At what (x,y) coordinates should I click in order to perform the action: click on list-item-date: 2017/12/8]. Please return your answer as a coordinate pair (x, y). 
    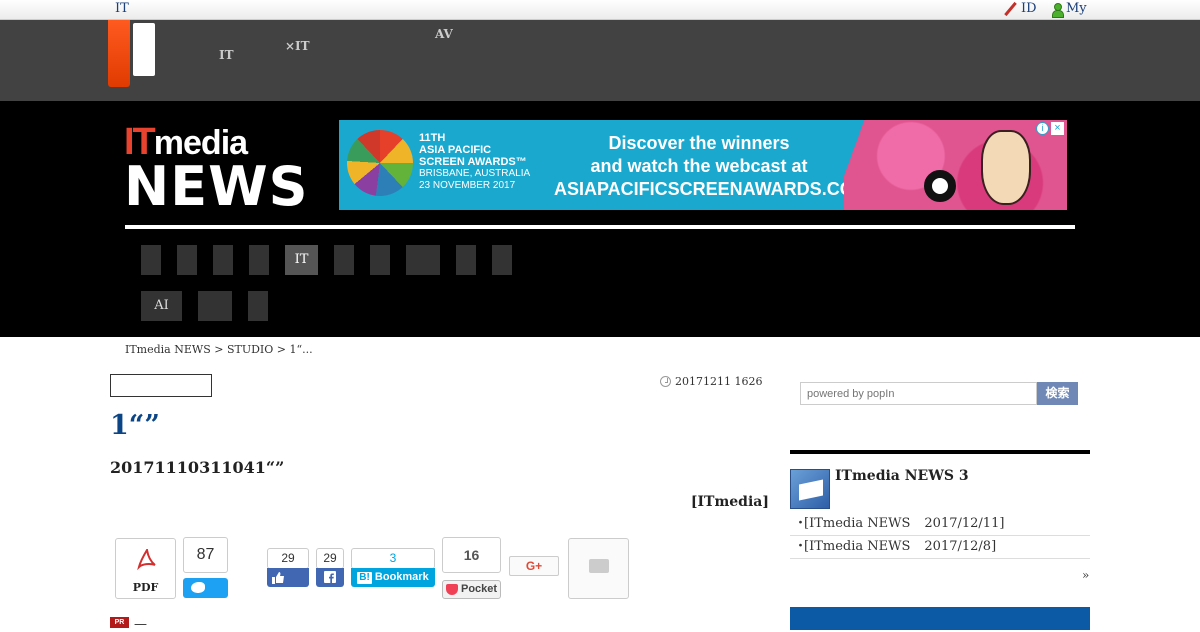
    Looking at the image, I should click on (960, 546).